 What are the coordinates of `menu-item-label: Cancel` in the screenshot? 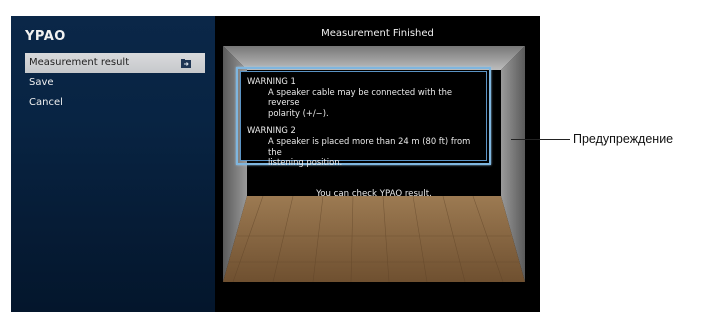 It's located at (46, 102).